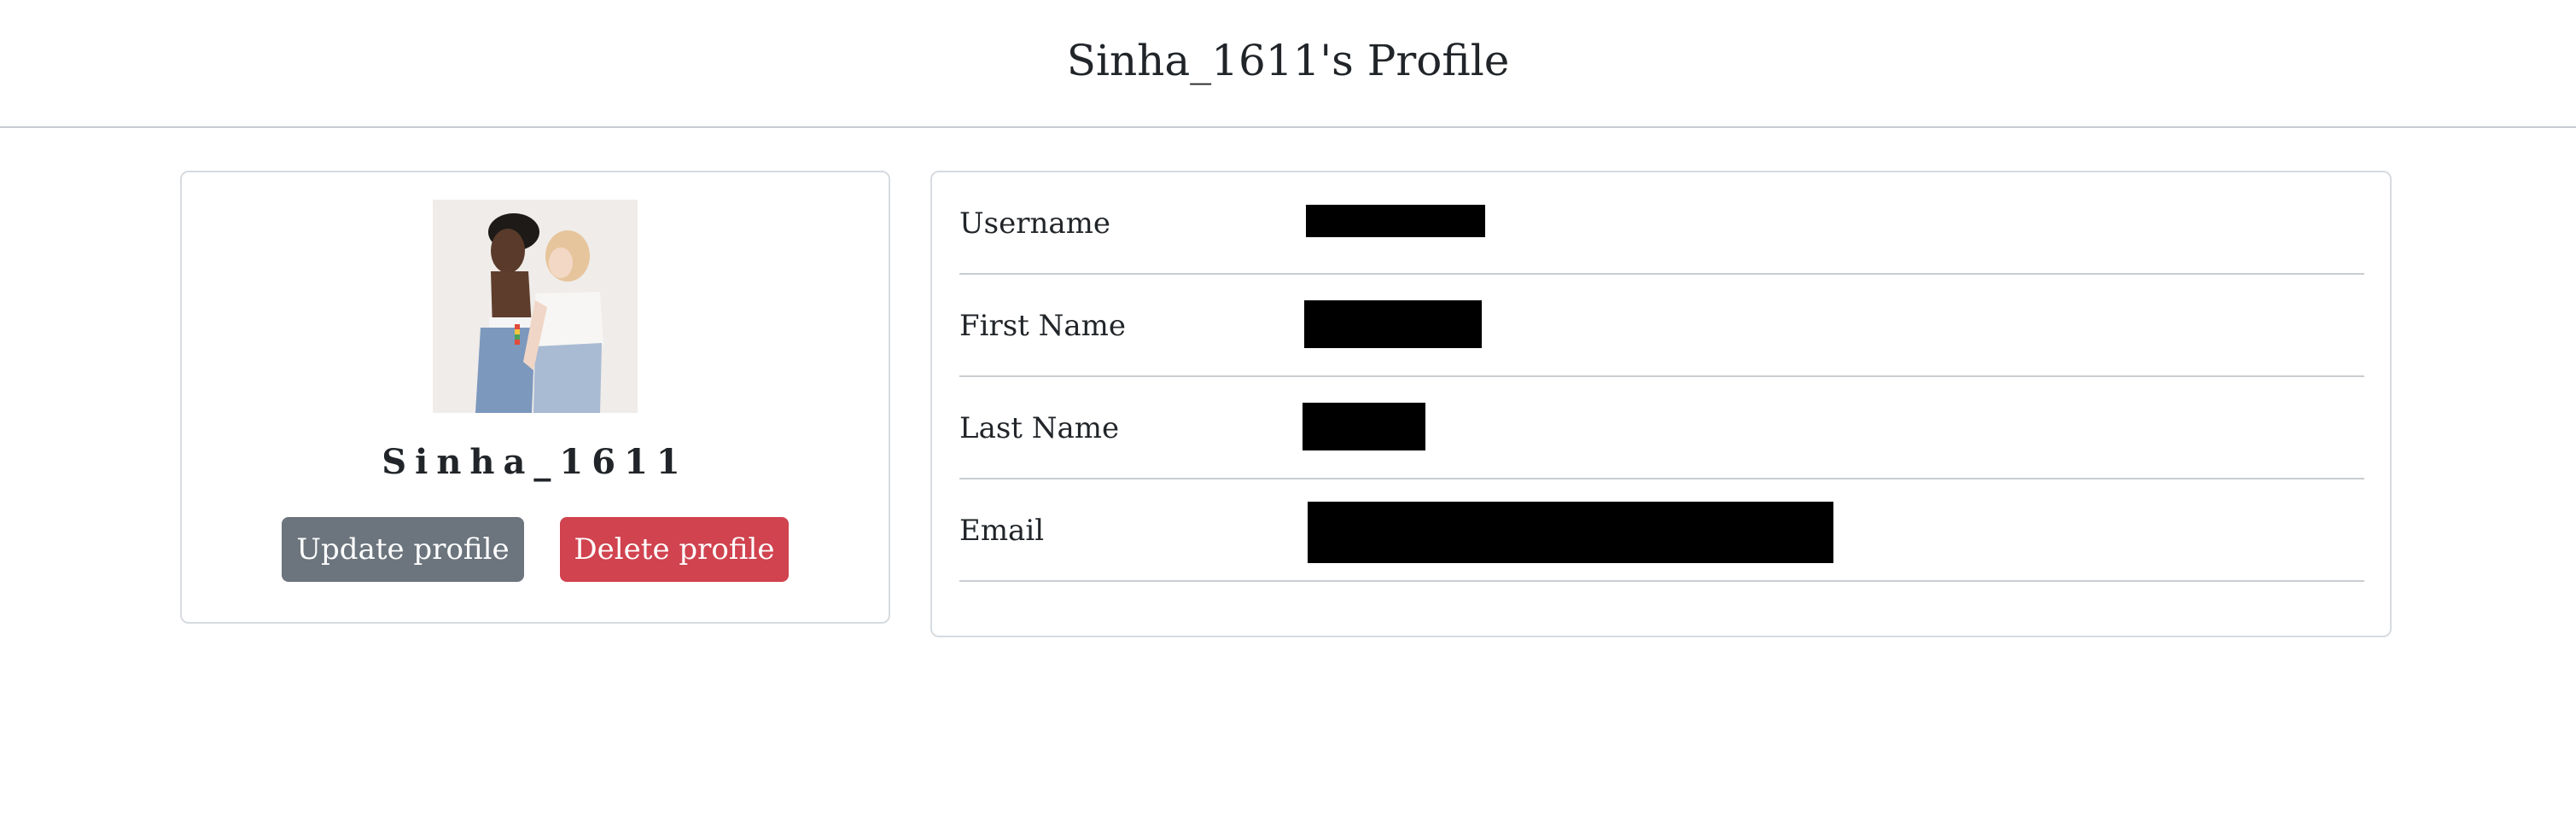 This screenshot has height=831, width=2576. What do you see at coordinates (1661, 428) in the screenshot?
I see `detail-row-last-name: Last Name` at bounding box center [1661, 428].